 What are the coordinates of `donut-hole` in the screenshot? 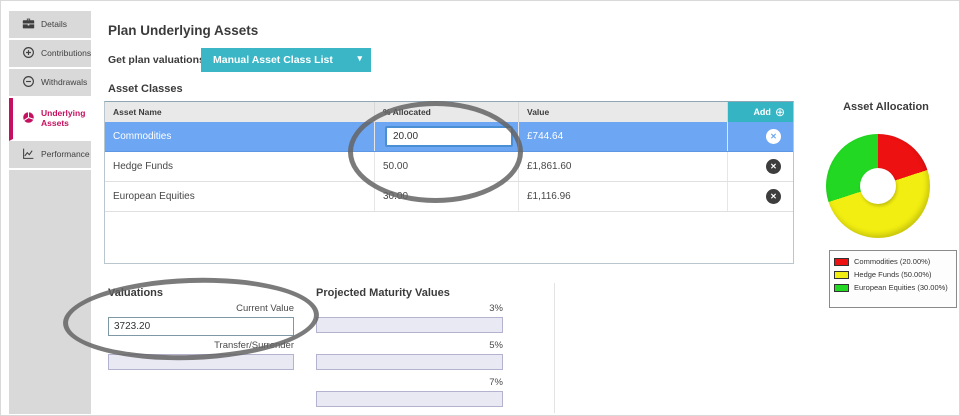 It's located at (878, 186).